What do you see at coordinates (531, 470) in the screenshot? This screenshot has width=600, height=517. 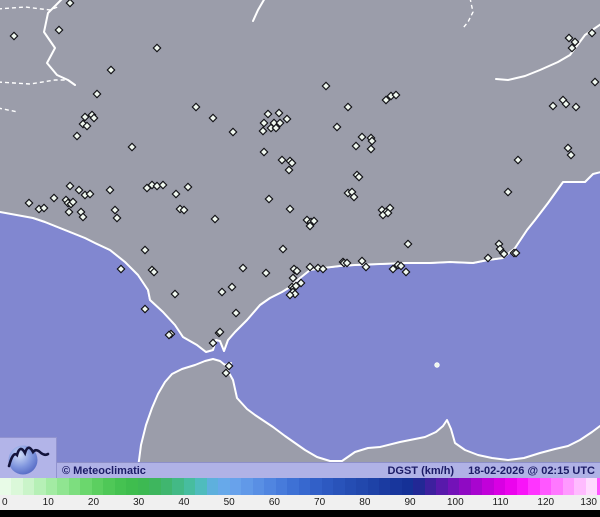 I see `timestamp-label: 18-02-2026 @ 02:15 UTC` at bounding box center [531, 470].